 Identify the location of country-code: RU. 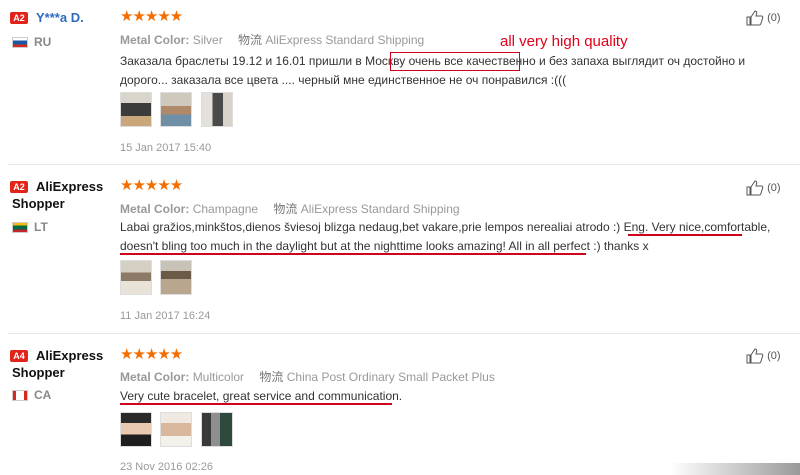
(43, 42).